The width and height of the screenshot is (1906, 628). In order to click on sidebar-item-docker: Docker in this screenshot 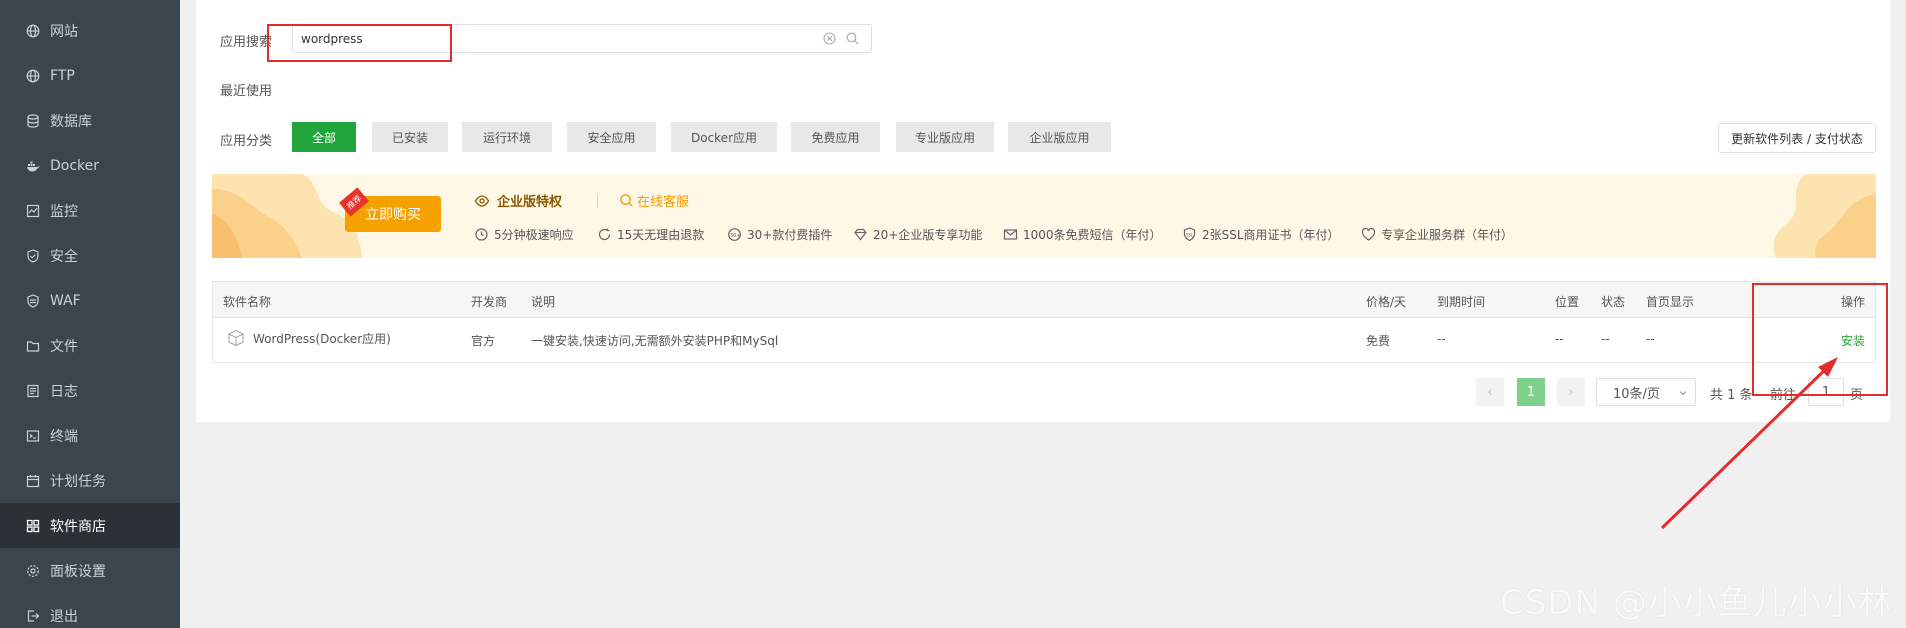, I will do `click(90, 165)`.